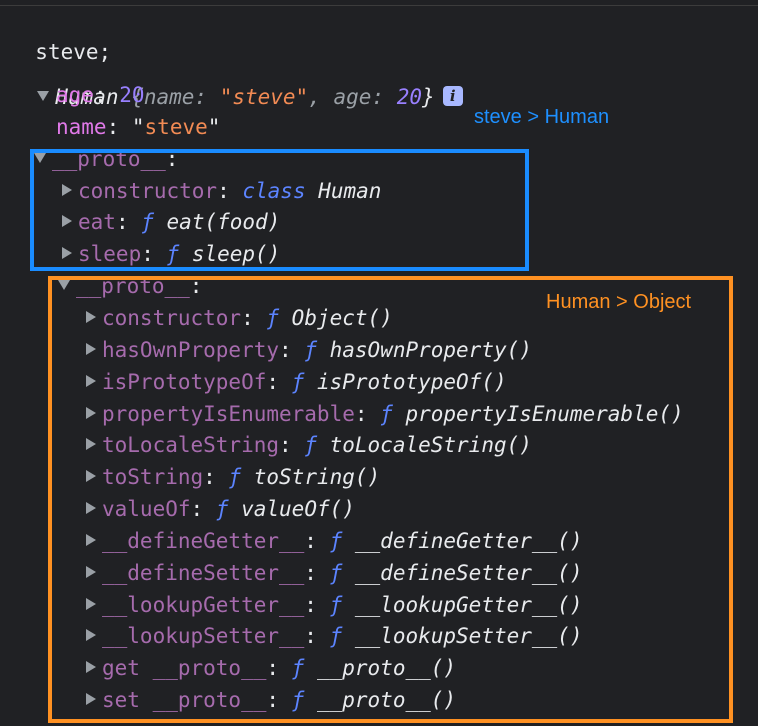 Image resolution: width=758 pixels, height=726 pixels. Describe the element at coordinates (409, 97) in the screenshot. I see `preview-value-age: 20` at that location.